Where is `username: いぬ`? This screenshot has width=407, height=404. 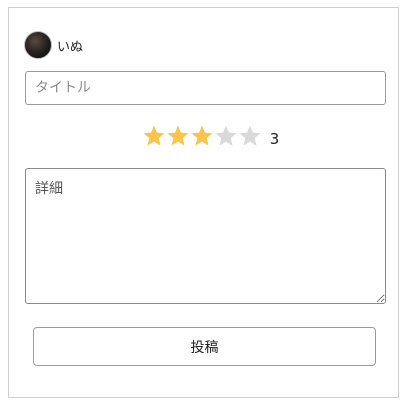 username: いぬ is located at coordinates (70, 47).